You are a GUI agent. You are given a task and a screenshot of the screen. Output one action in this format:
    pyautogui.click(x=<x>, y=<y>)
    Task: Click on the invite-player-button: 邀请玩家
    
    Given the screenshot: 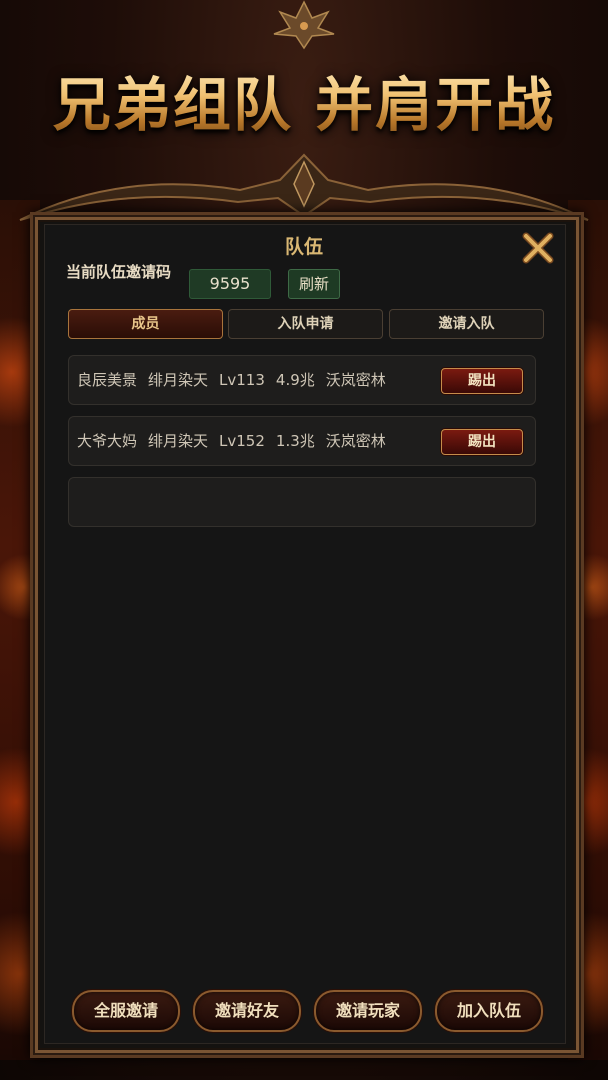 What is the action you would take?
    pyautogui.click(x=368, y=1011)
    